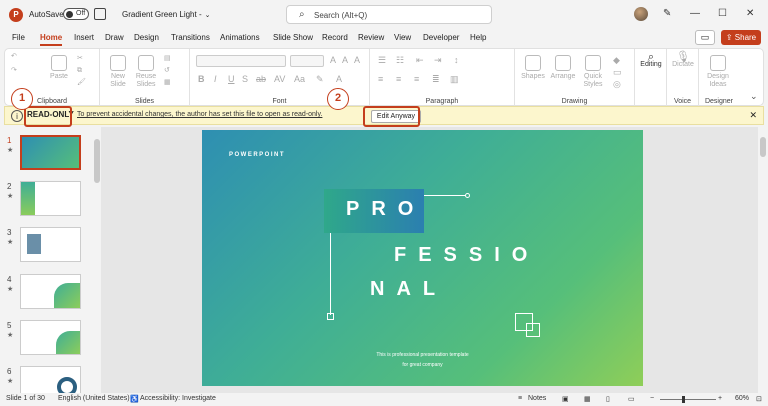  Describe the element at coordinates (759, 399) in the screenshot. I see `fit-slide-icon: ⊡` at that location.